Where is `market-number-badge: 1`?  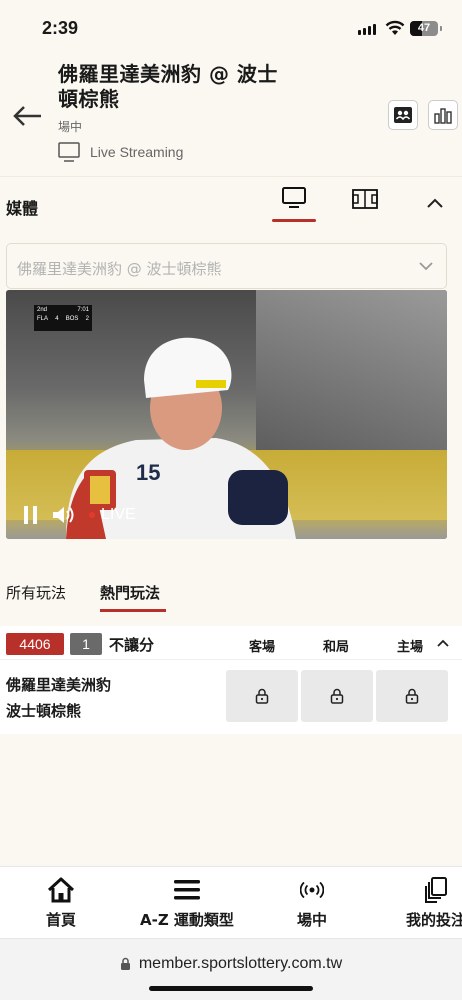
market-number-badge: 1 is located at coordinates (86, 644).